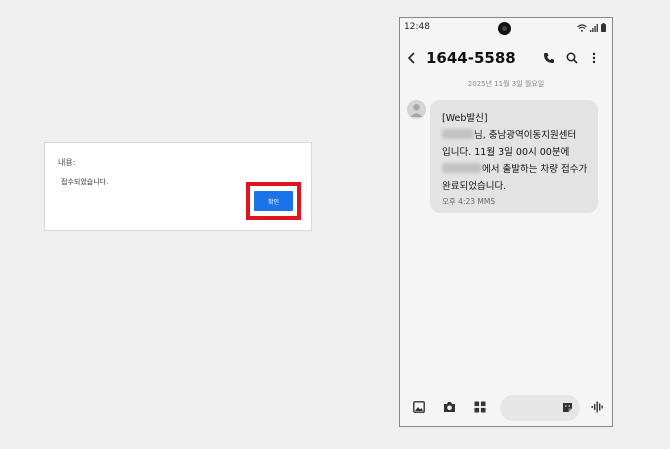  What do you see at coordinates (506, 84) in the screenshot?
I see `date-separator: 2025년 11월 3일 월요일` at bounding box center [506, 84].